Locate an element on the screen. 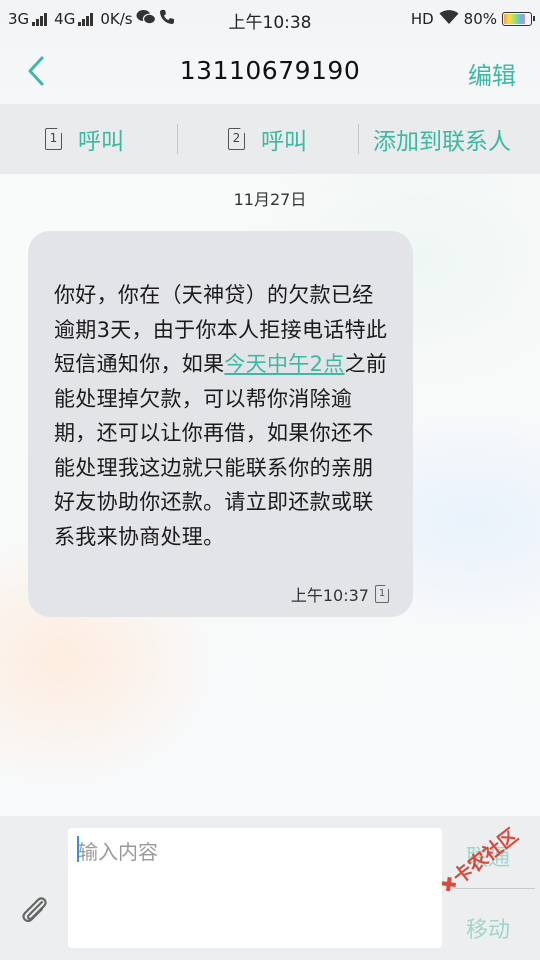  add-contact-label: 添加到联系人 is located at coordinates (442, 142).